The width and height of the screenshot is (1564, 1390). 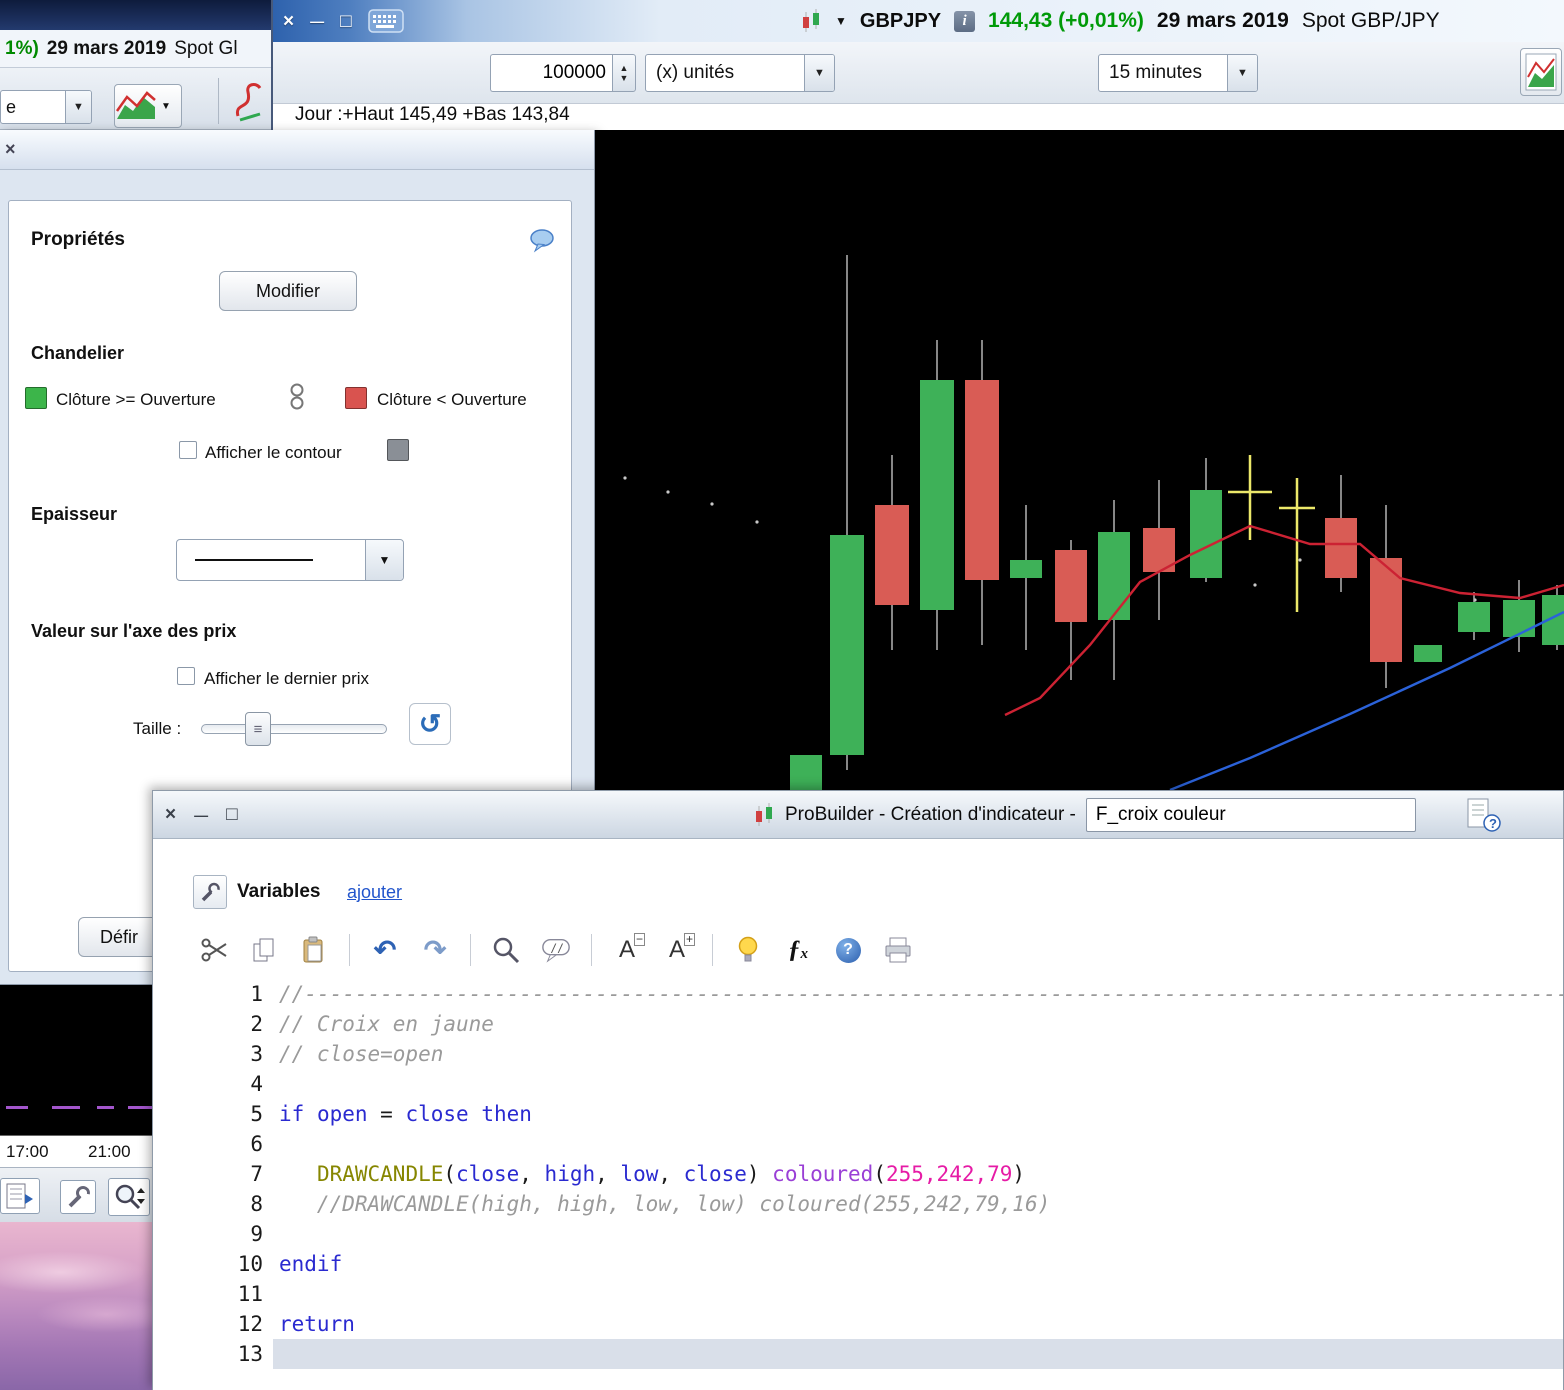 What do you see at coordinates (186, 676) in the screenshot?
I see `show-last-price-checkbox` at bounding box center [186, 676].